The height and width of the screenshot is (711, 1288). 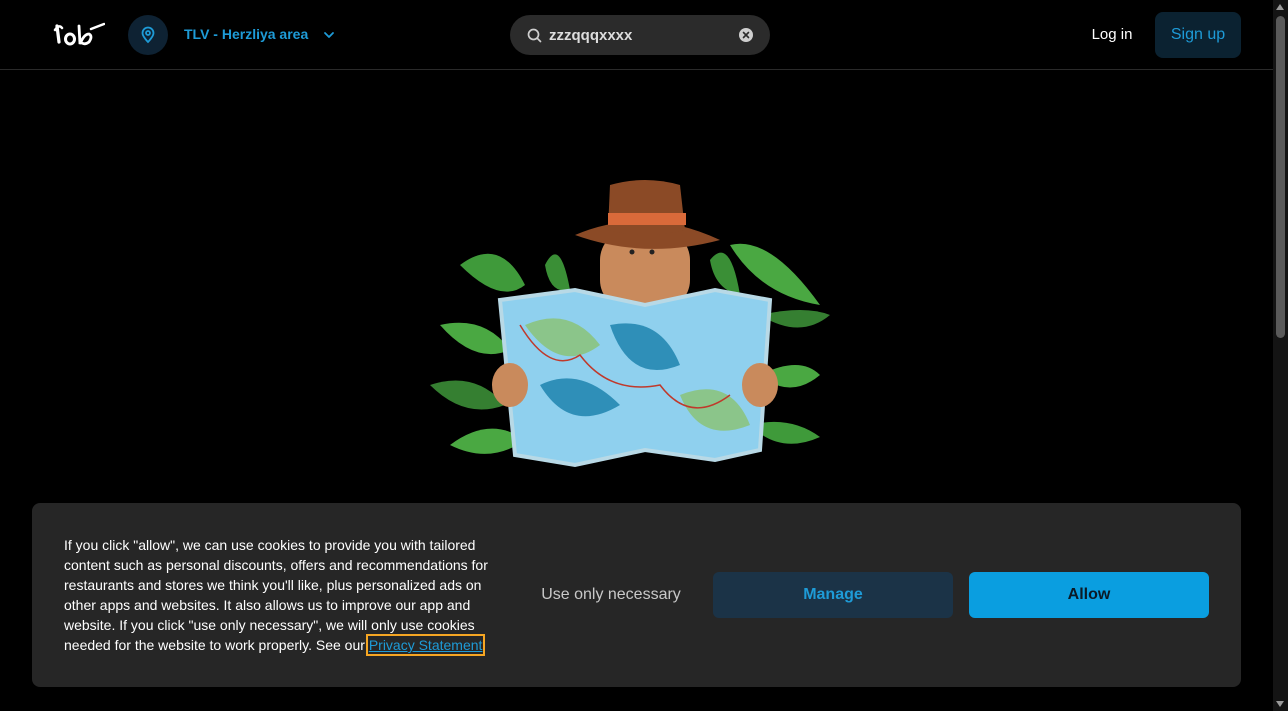 What do you see at coordinates (329, 35) in the screenshot?
I see `chevron-down-icon` at bounding box center [329, 35].